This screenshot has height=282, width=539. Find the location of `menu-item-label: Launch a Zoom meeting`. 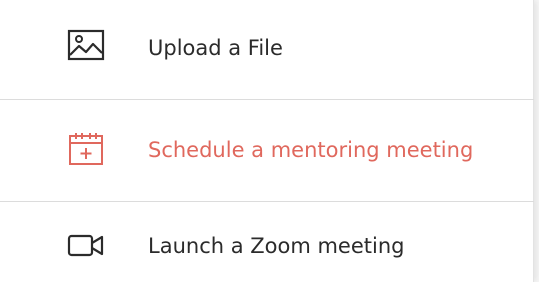

menu-item-label: Launch a Zoom meeting is located at coordinates (276, 246).